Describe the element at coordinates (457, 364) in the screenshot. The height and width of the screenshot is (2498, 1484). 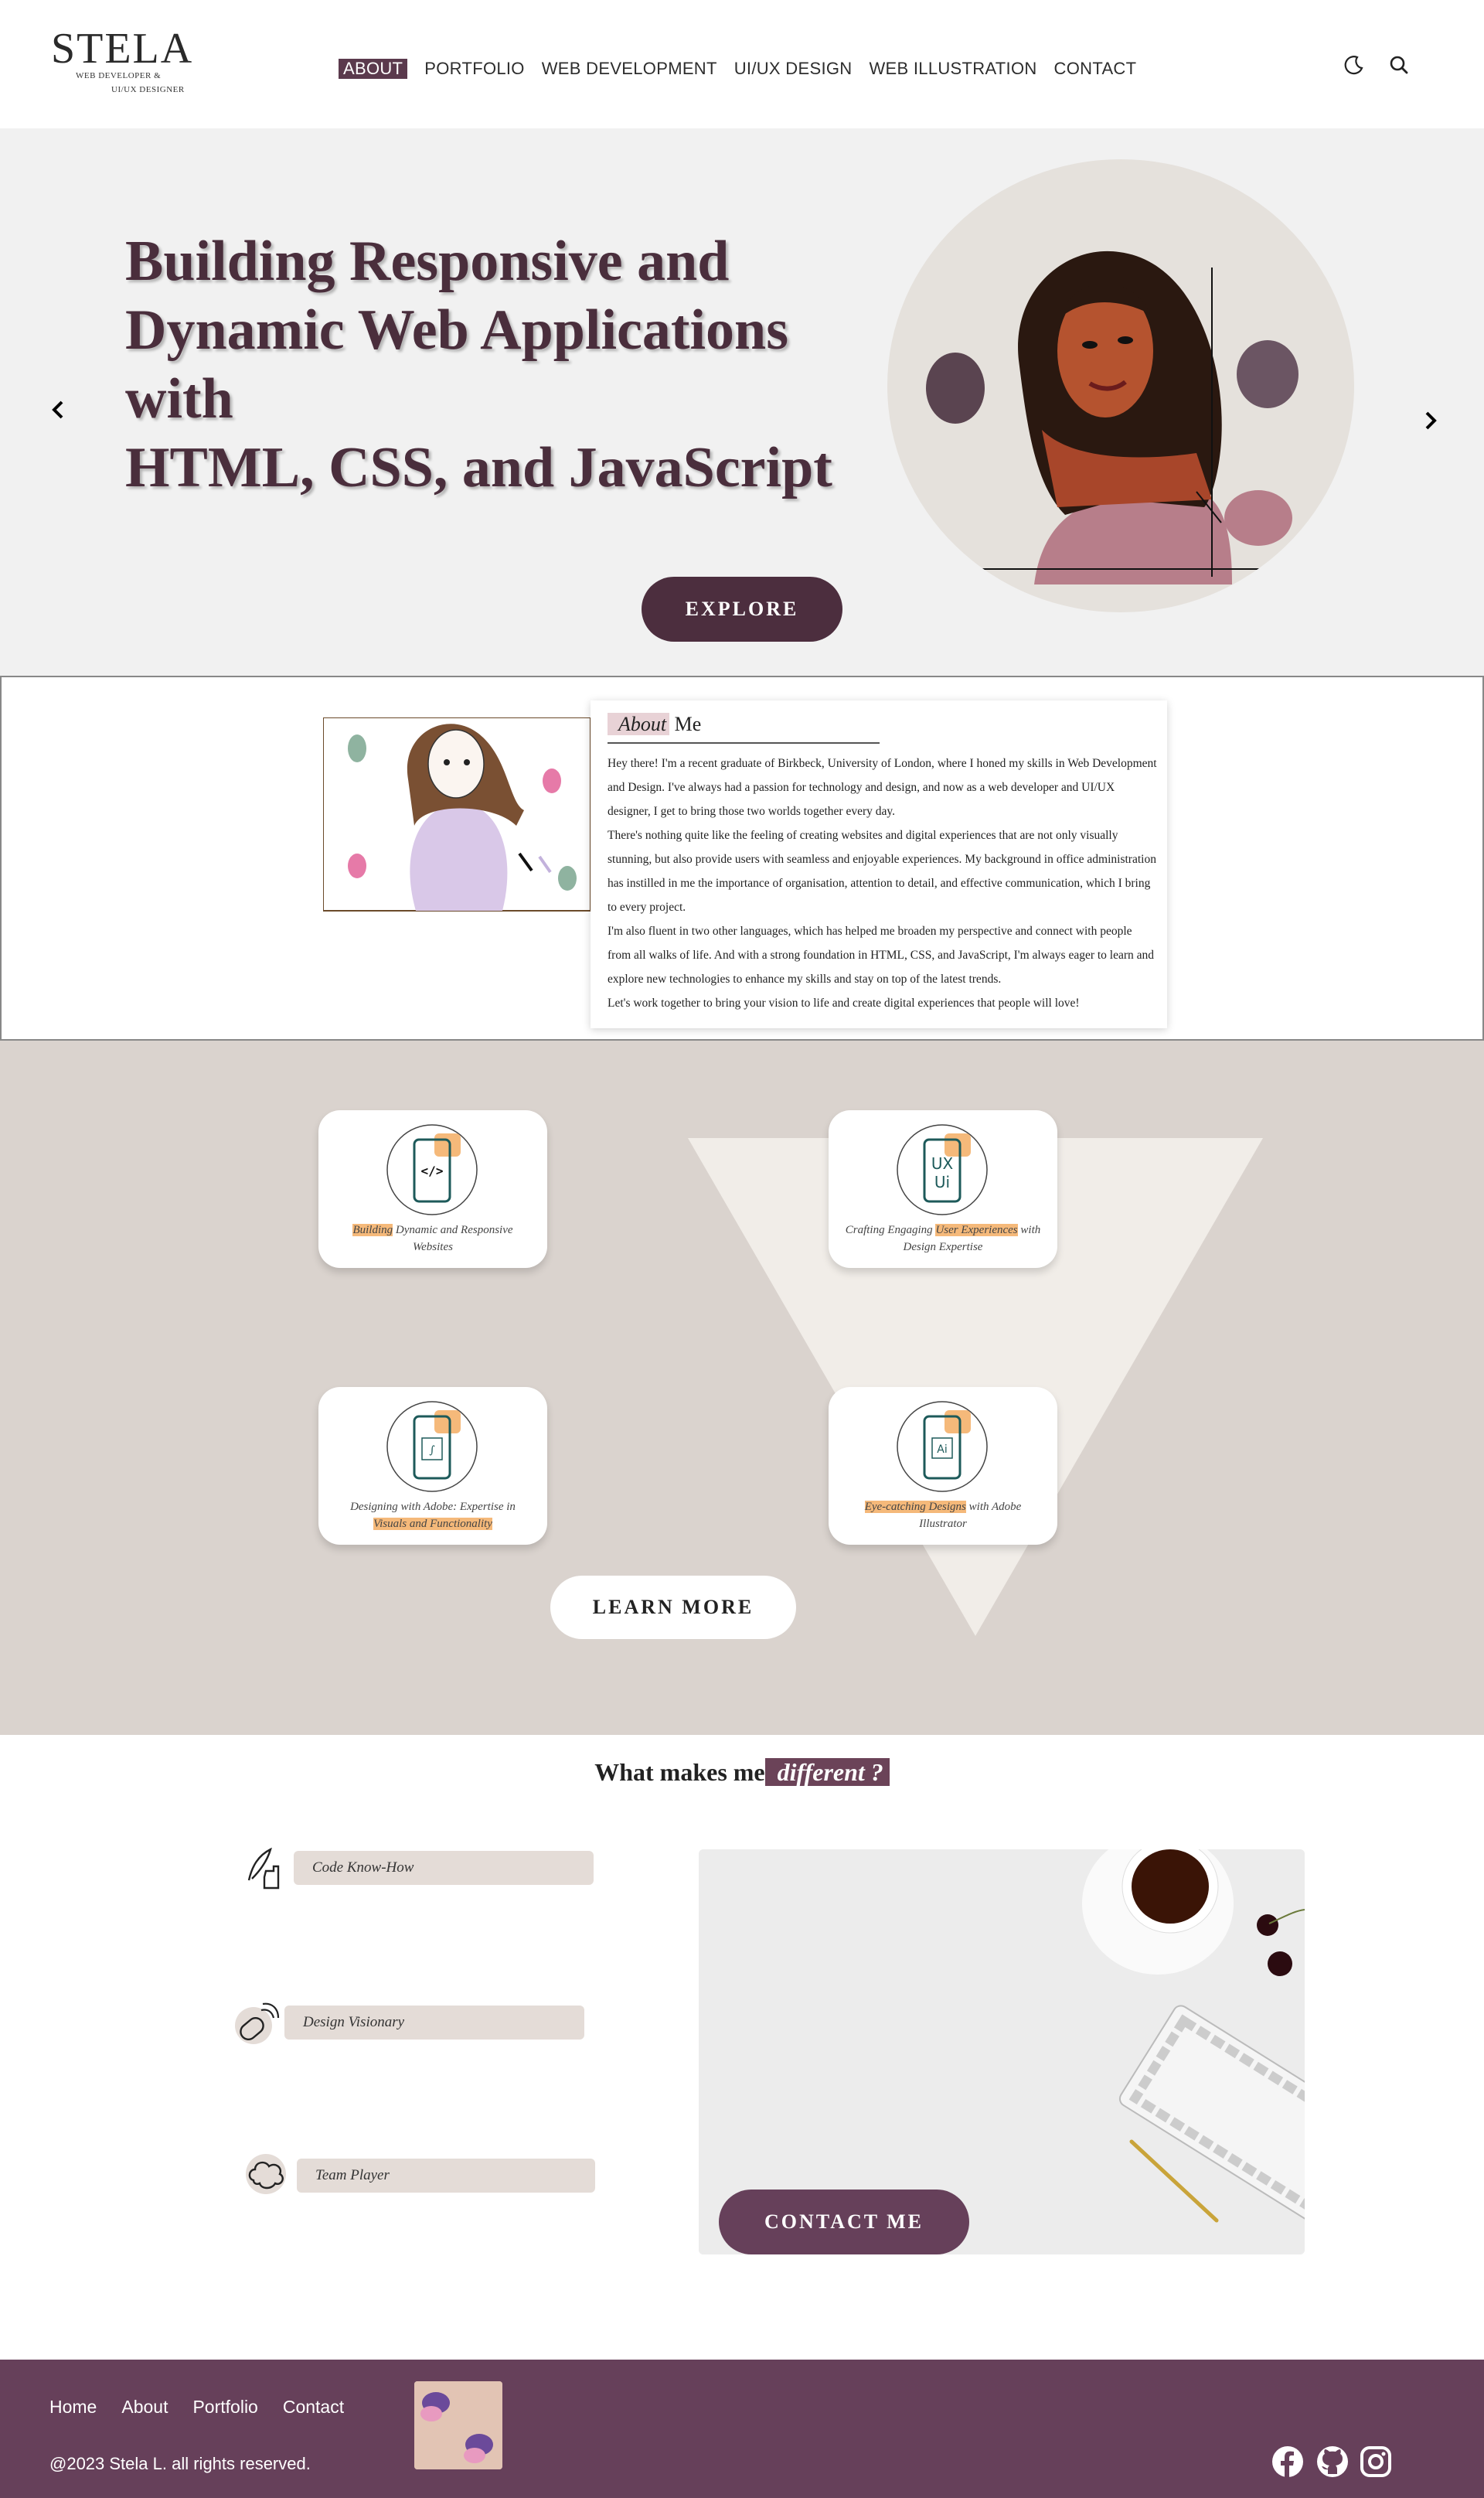
I see `hero-title-line-2: Dynamic Web Applications with` at that location.